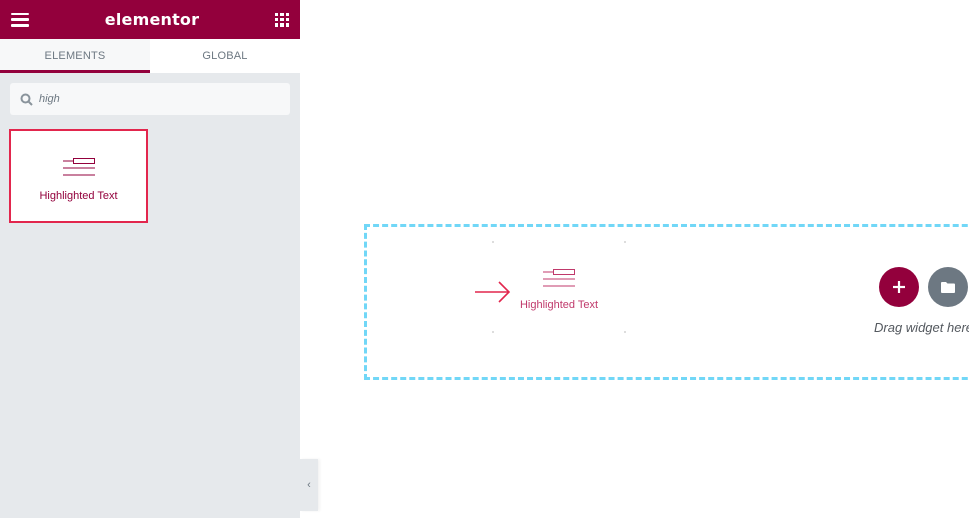 This screenshot has height=518, width=969. Describe the element at coordinates (78, 196) in the screenshot. I see `widget-label: Highlighted Text` at that location.